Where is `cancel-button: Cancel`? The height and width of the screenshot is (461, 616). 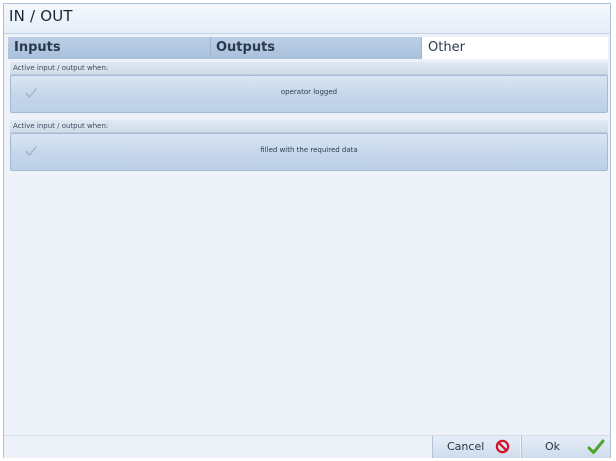 cancel-button: Cancel is located at coordinates (476, 447).